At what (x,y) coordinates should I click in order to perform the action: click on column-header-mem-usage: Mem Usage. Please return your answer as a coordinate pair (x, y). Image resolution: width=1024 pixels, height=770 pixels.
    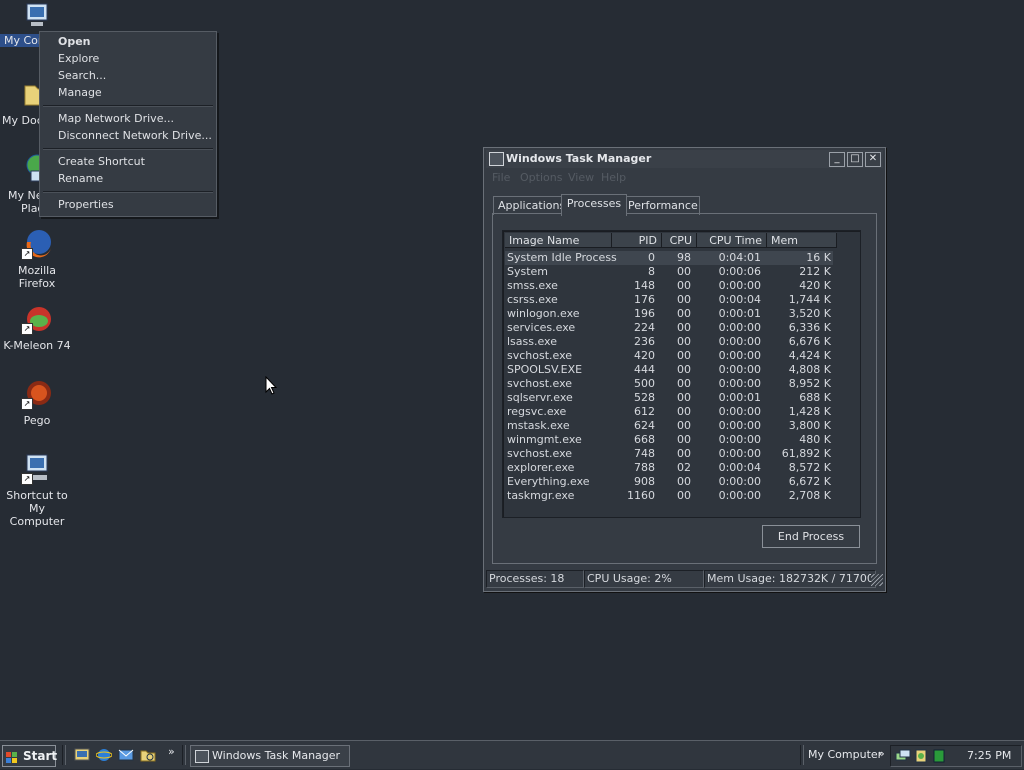
    Looking at the image, I should click on (802, 247).